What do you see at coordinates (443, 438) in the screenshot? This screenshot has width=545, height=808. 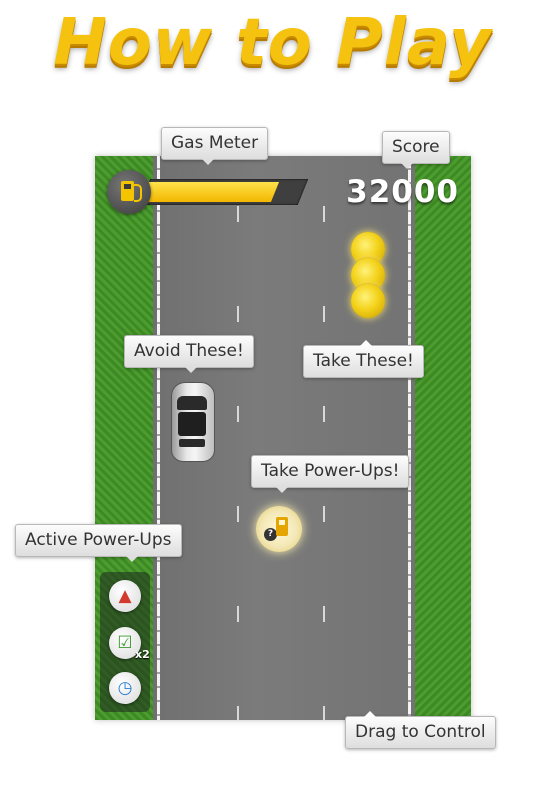 I see `grass-right` at bounding box center [443, 438].